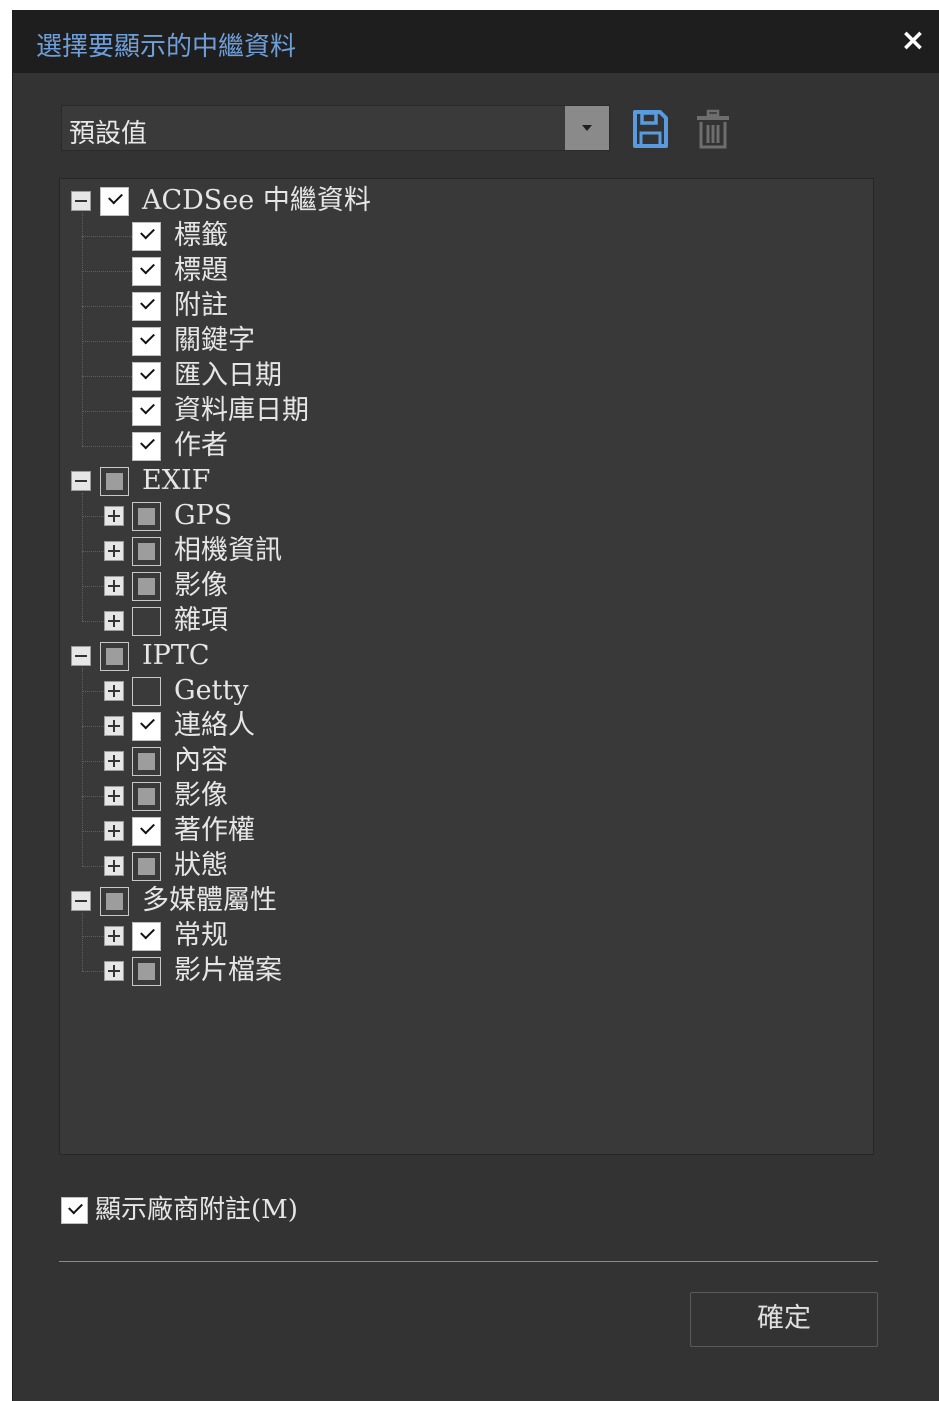 The width and height of the screenshot is (939, 1401). What do you see at coordinates (196, 1210) in the screenshot?
I see `vendor-notes-label: 顯示廠商附註(M)` at bounding box center [196, 1210].